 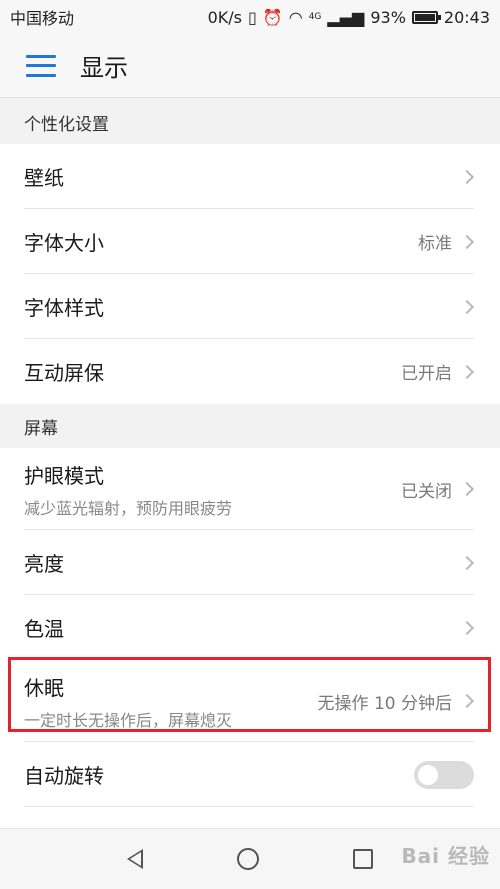 What do you see at coordinates (435, 244) in the screenshot?
I see `font-size-value: 标准` at bounding box center [435, 244].